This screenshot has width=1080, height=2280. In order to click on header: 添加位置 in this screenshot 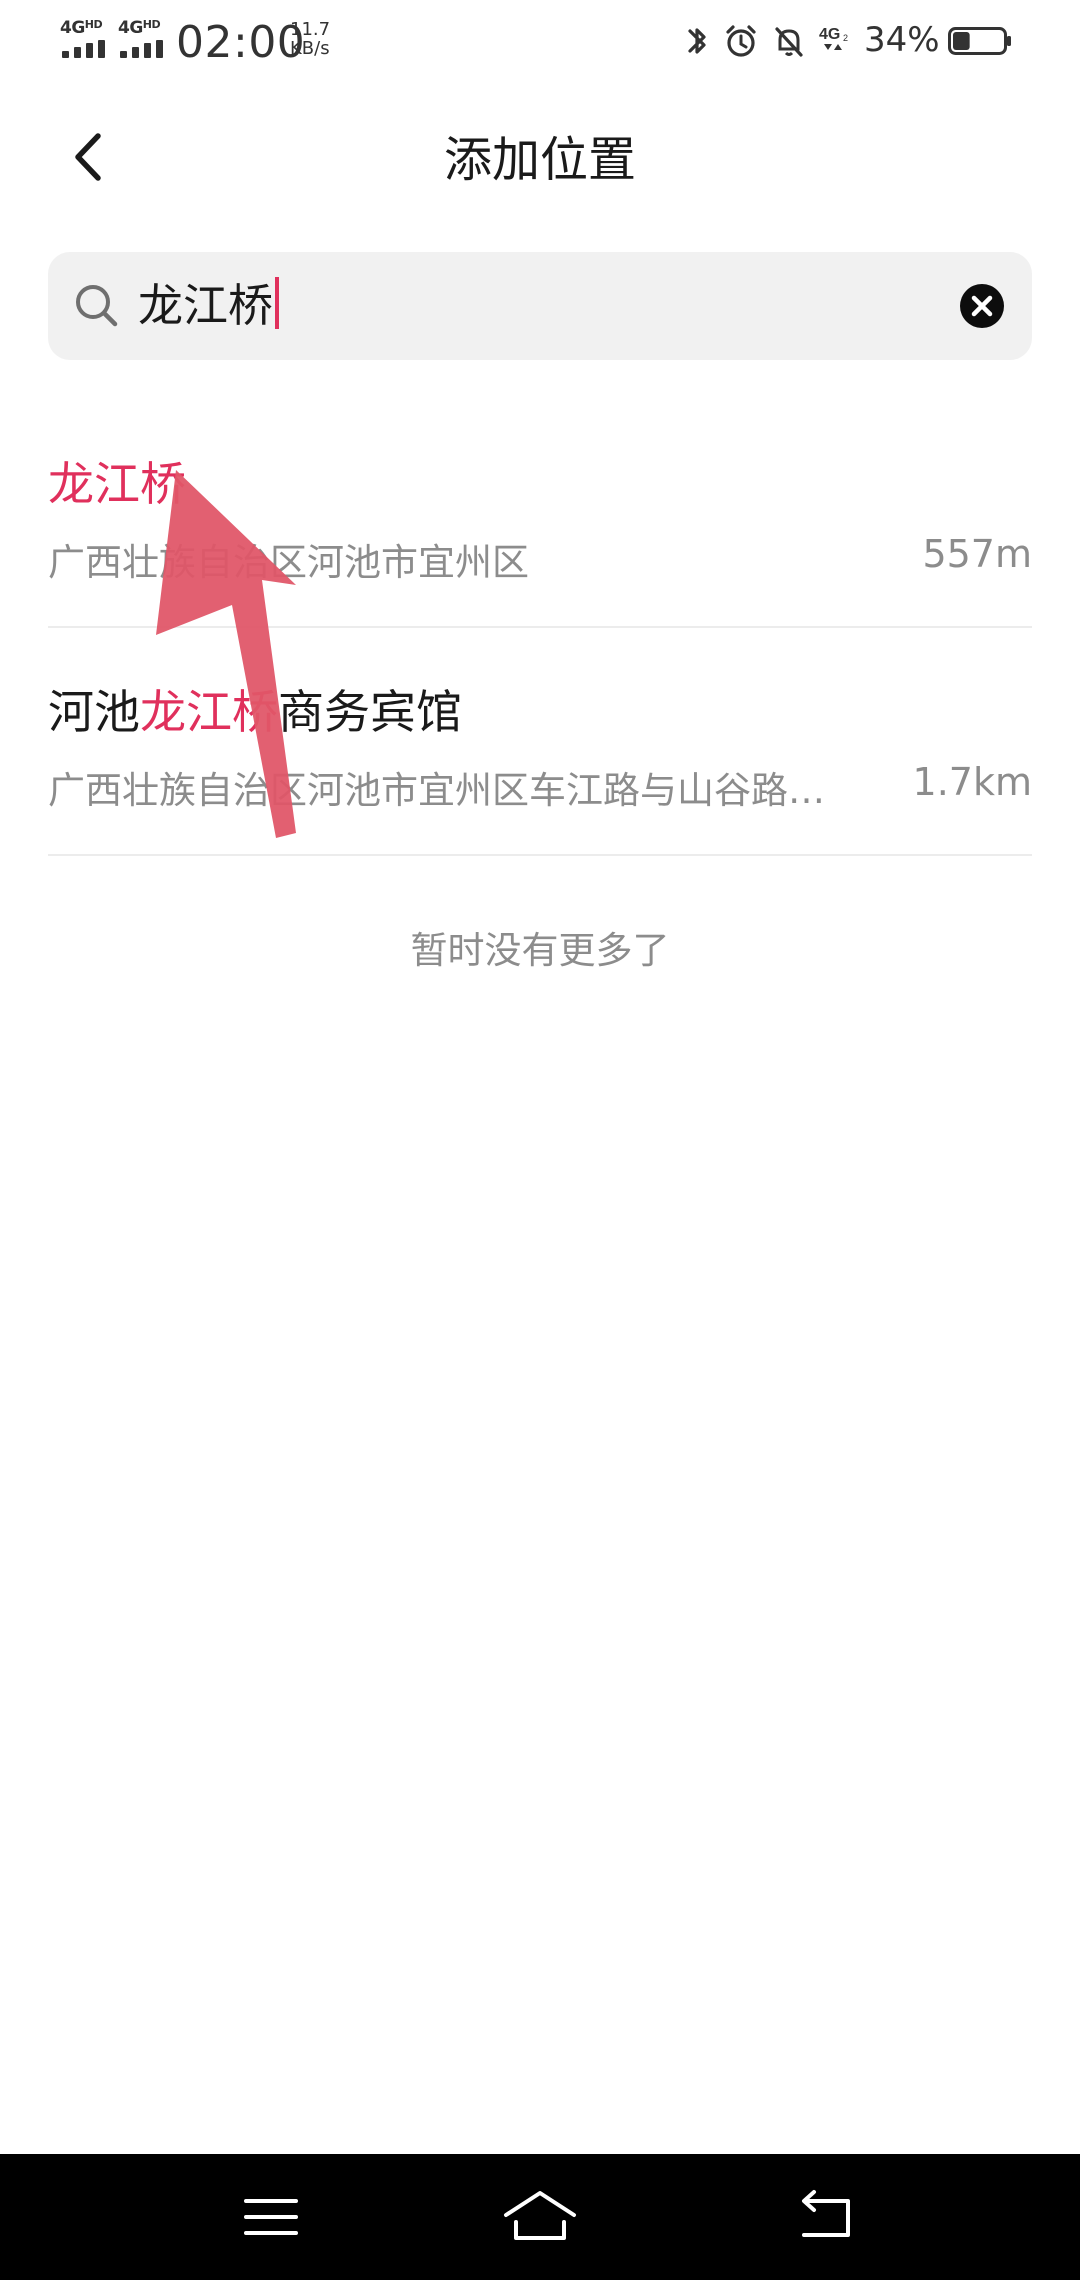, I will do `click(540, 155)`.